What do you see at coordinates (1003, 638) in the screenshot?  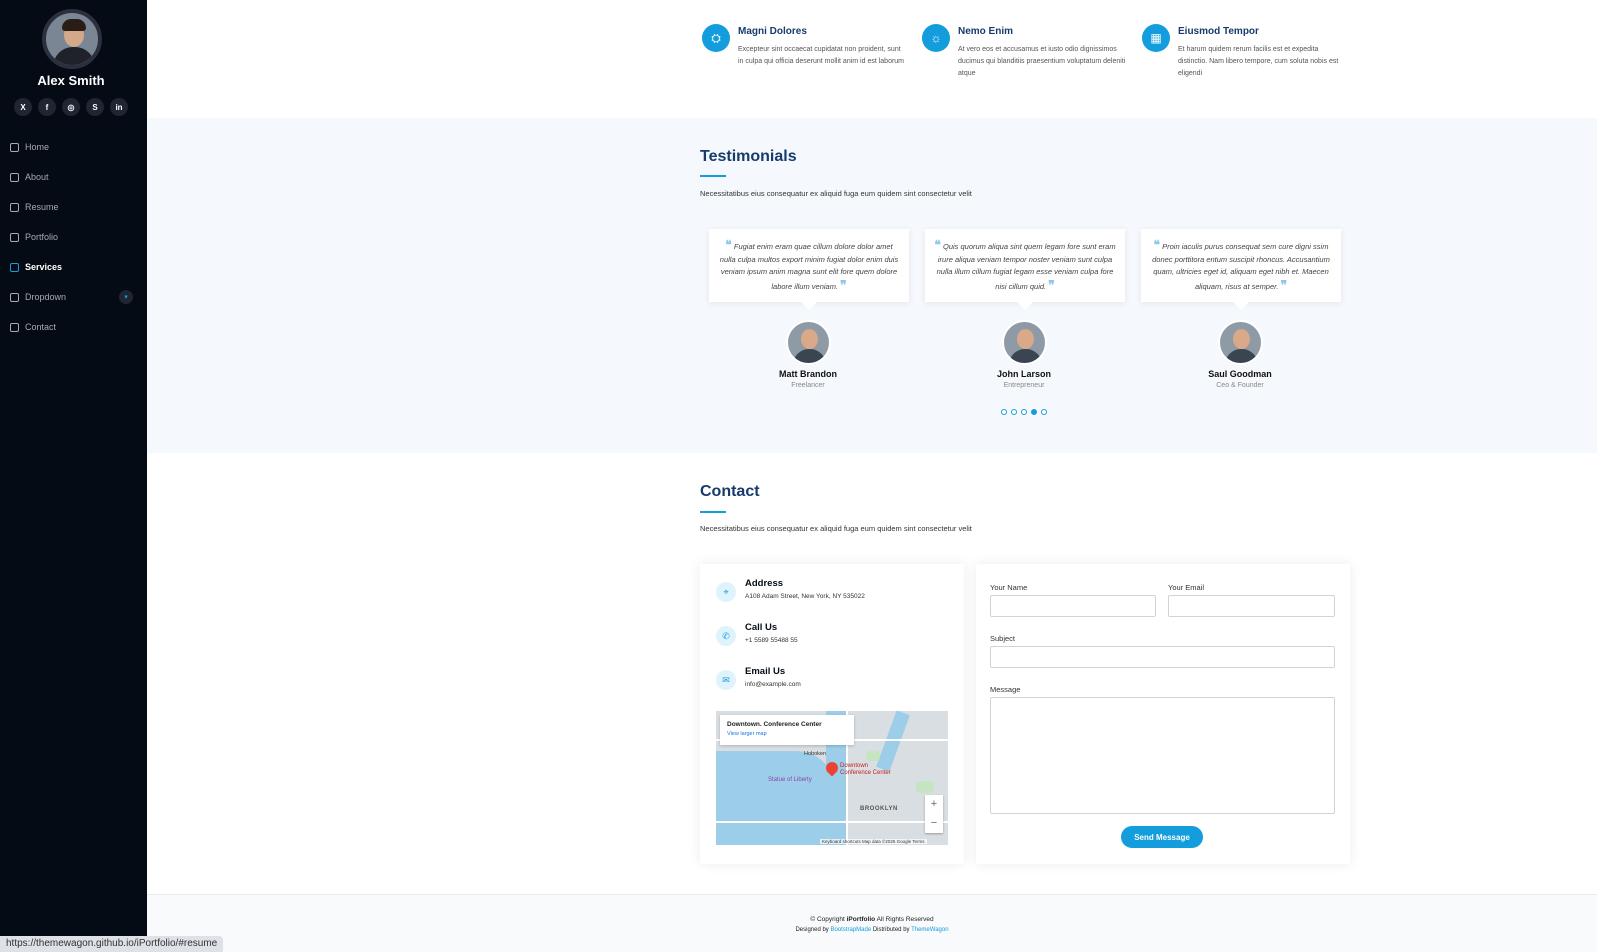 I see `subject-label: Subject` at bounding box center [1003, 638].